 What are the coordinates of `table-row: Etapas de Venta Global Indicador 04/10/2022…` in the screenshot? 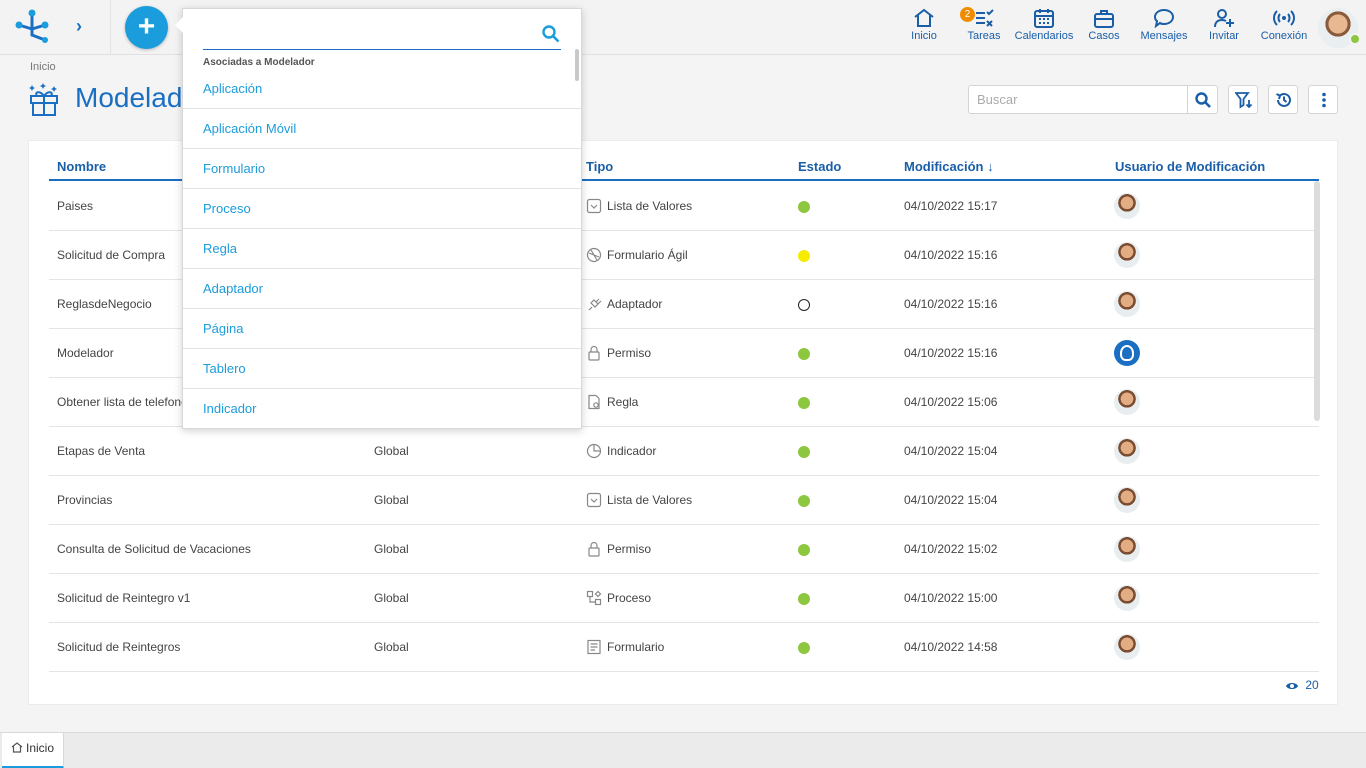 It's located at (684, 451).